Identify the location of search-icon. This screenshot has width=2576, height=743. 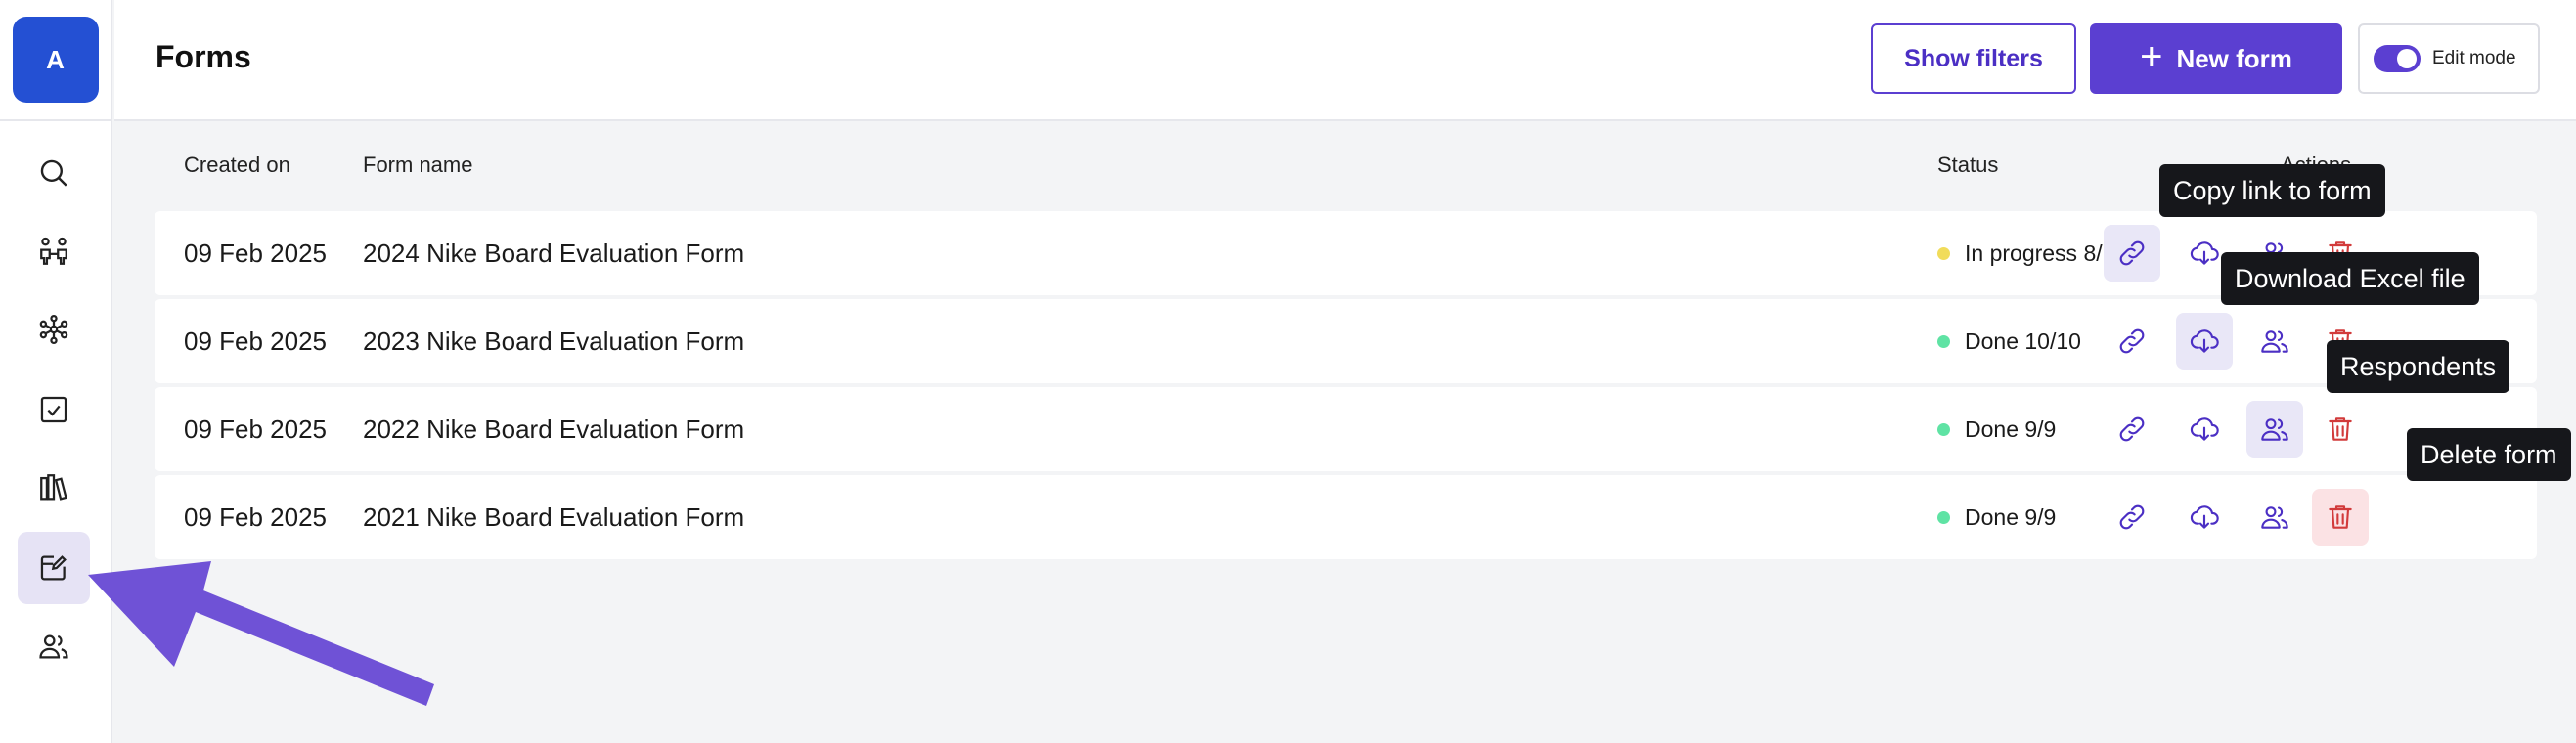
(53, 173).